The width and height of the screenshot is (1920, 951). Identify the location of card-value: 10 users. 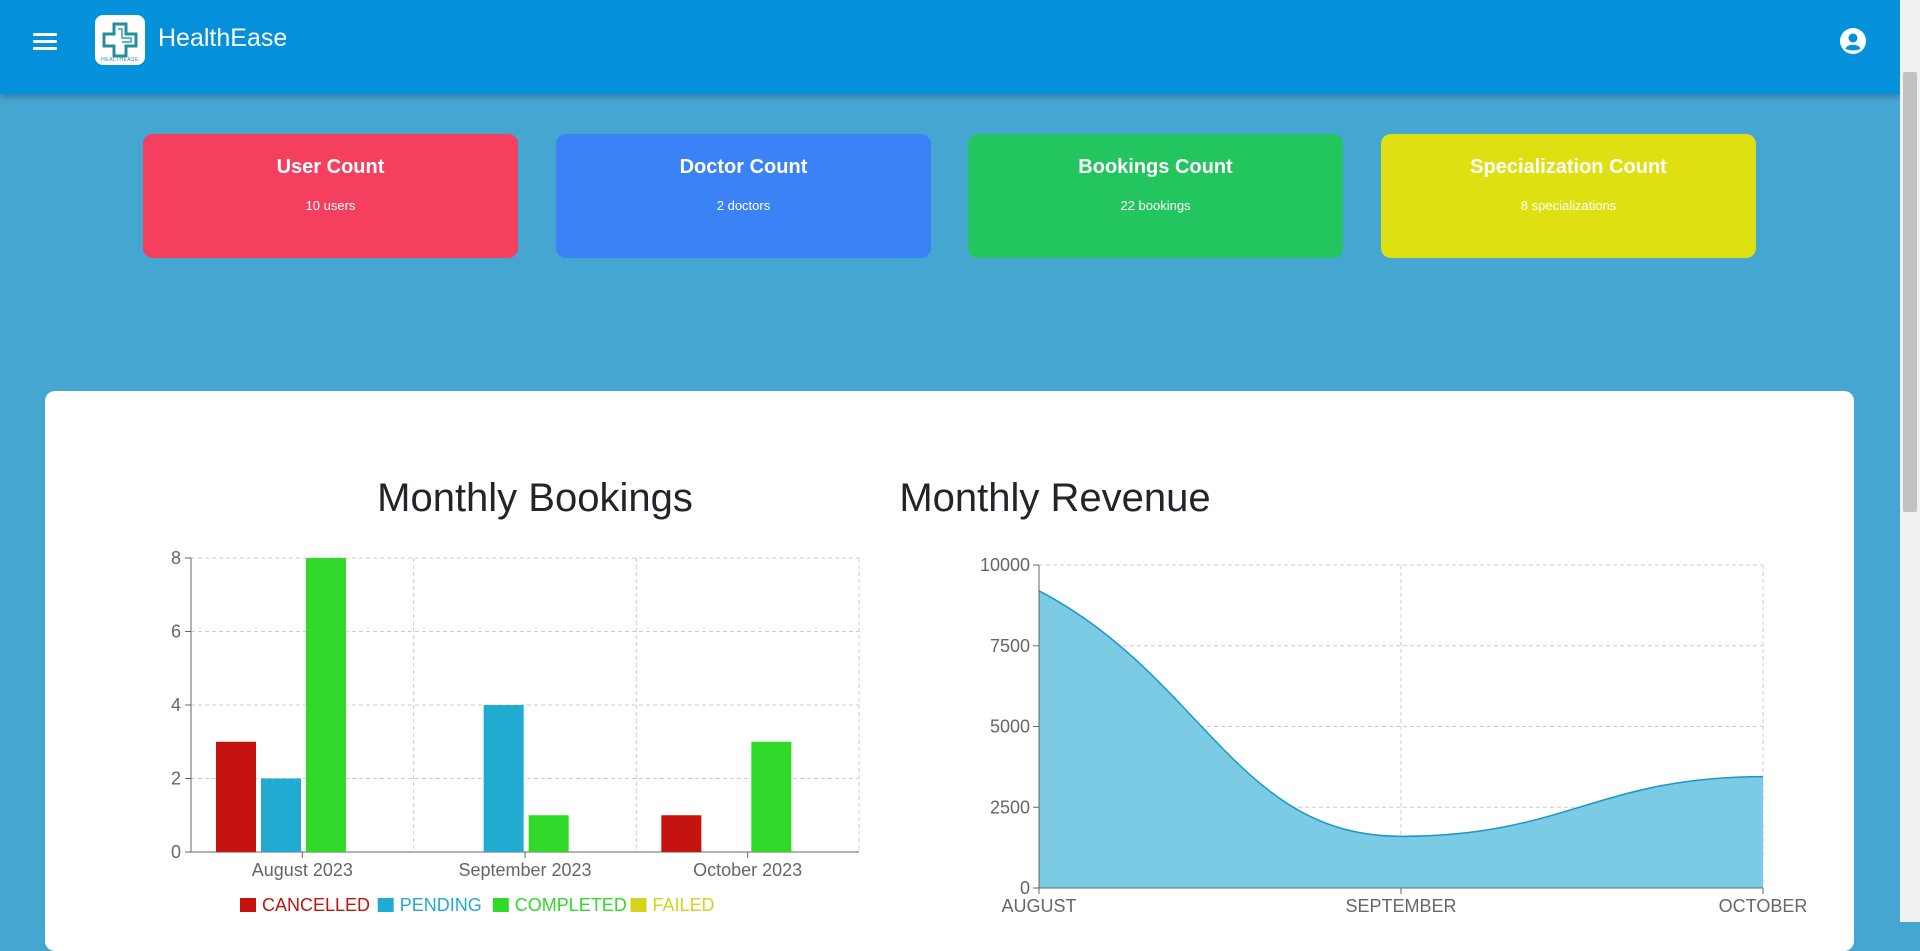
(330, 205).